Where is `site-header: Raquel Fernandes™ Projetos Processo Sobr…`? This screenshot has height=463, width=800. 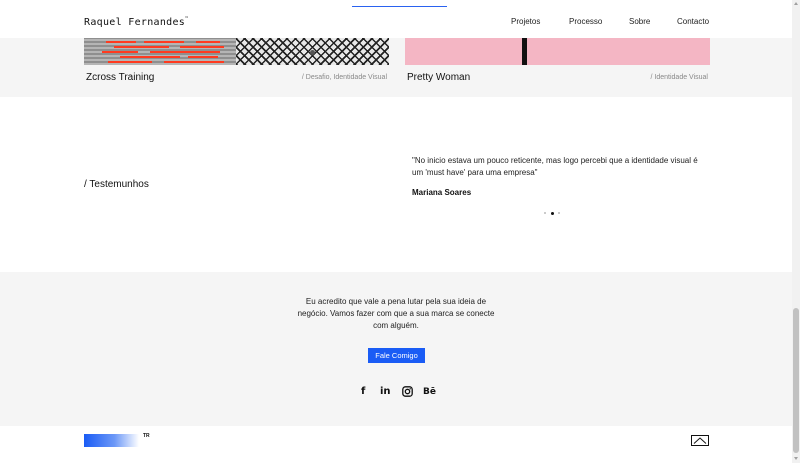
site-header: Raquel Fernandes™ Projetos Processo Sobr… is located at coordinates (396, 19).